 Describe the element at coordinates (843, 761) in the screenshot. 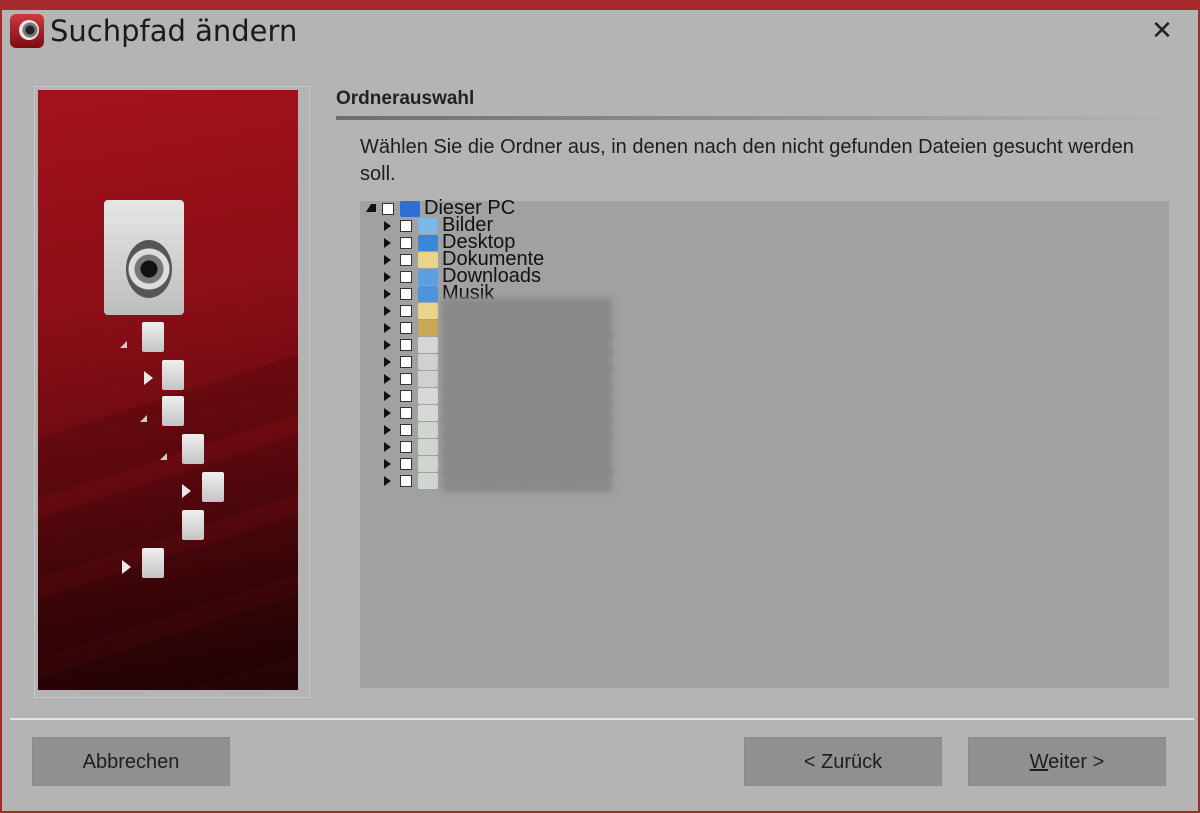

I see `back-button: < Zurück` at that location.